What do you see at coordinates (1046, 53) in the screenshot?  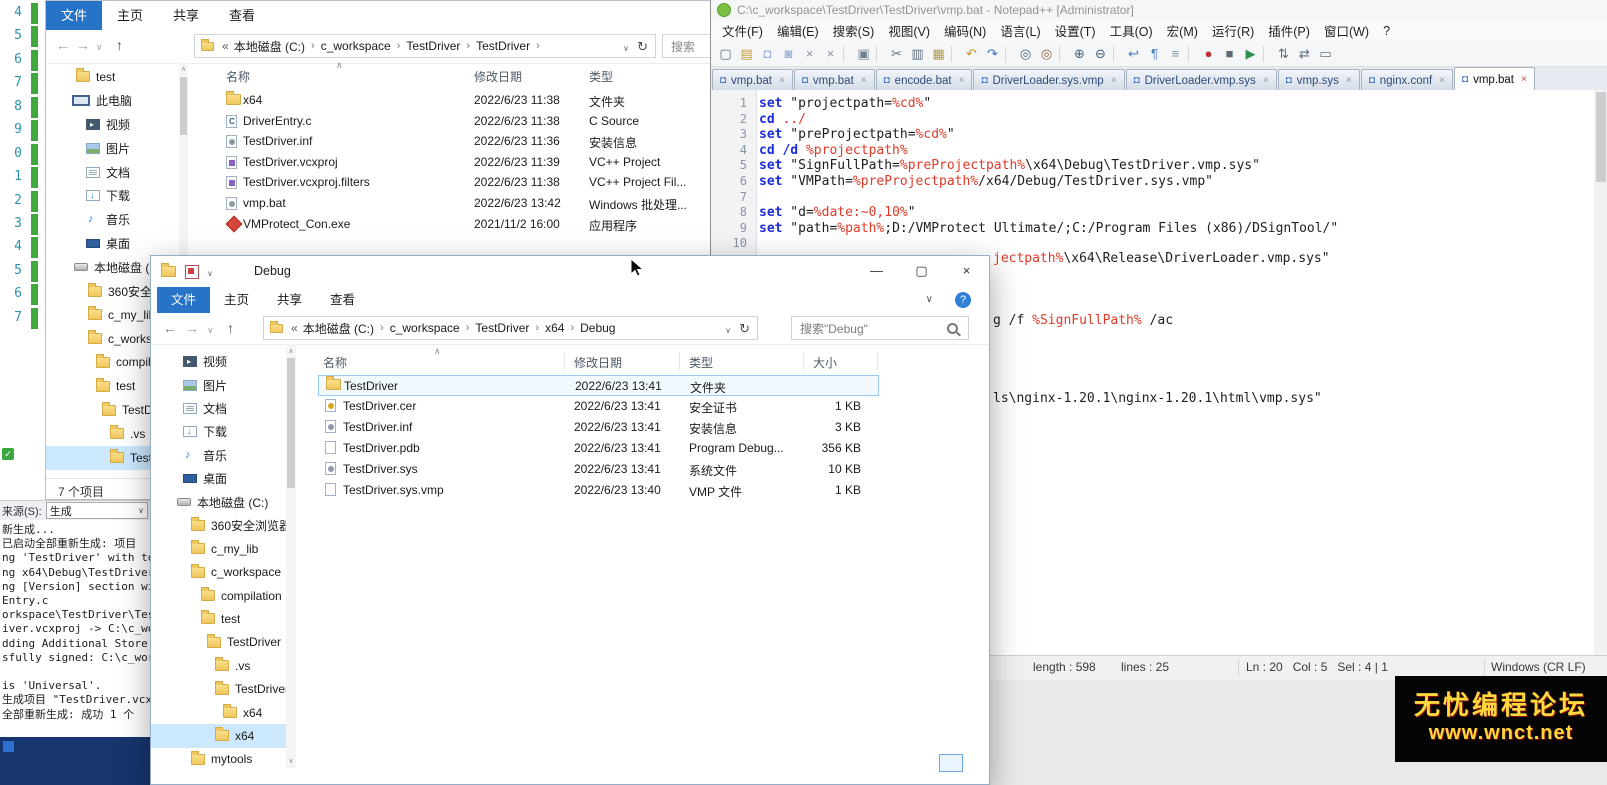 I see `replace-icon: ◎` at bounding box center [1046, 53].